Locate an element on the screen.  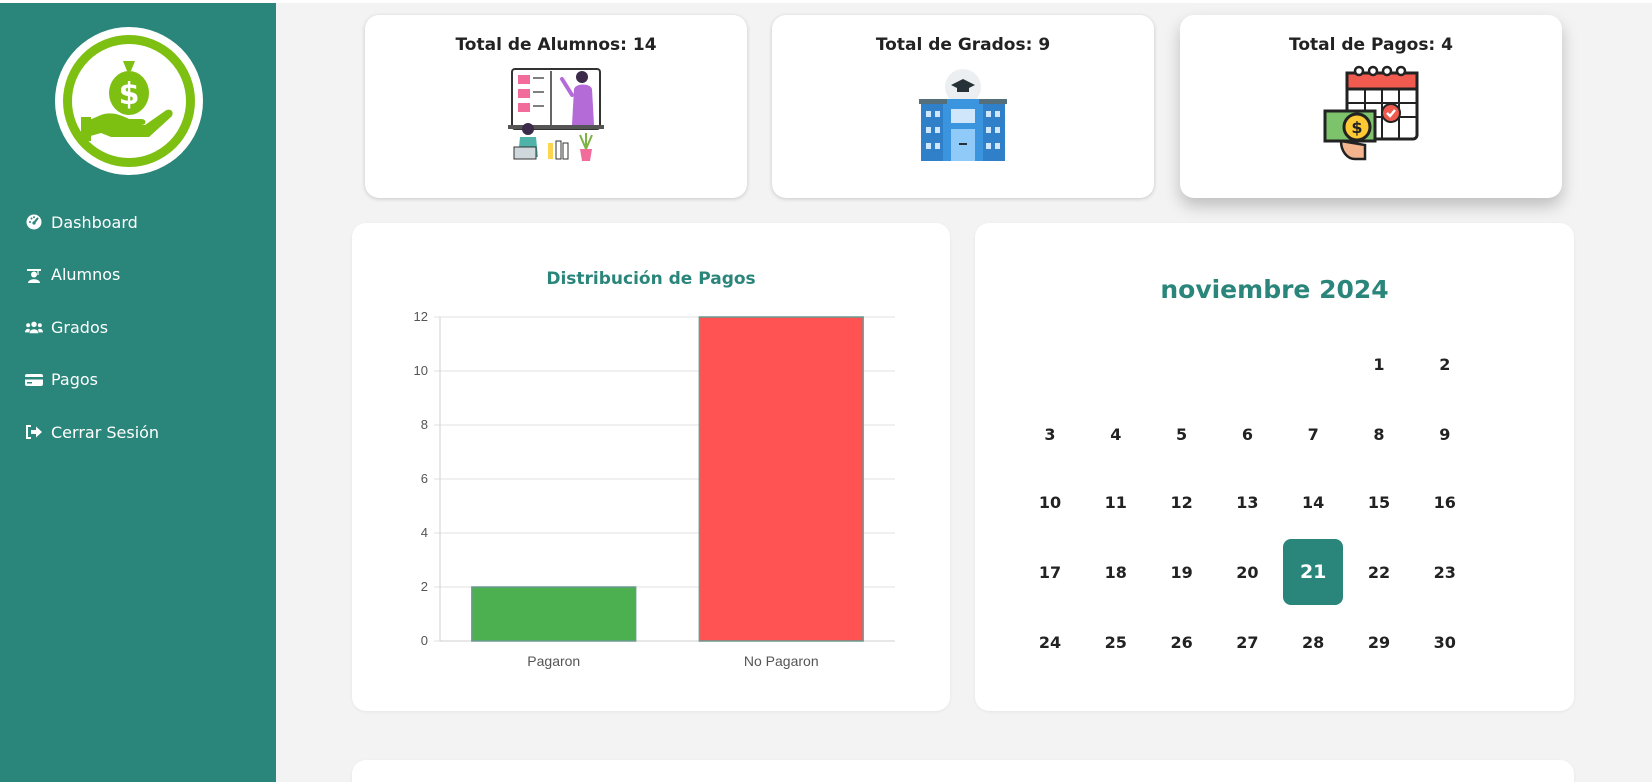
y-tick-label: 4 is located at coordinates (424, 532).